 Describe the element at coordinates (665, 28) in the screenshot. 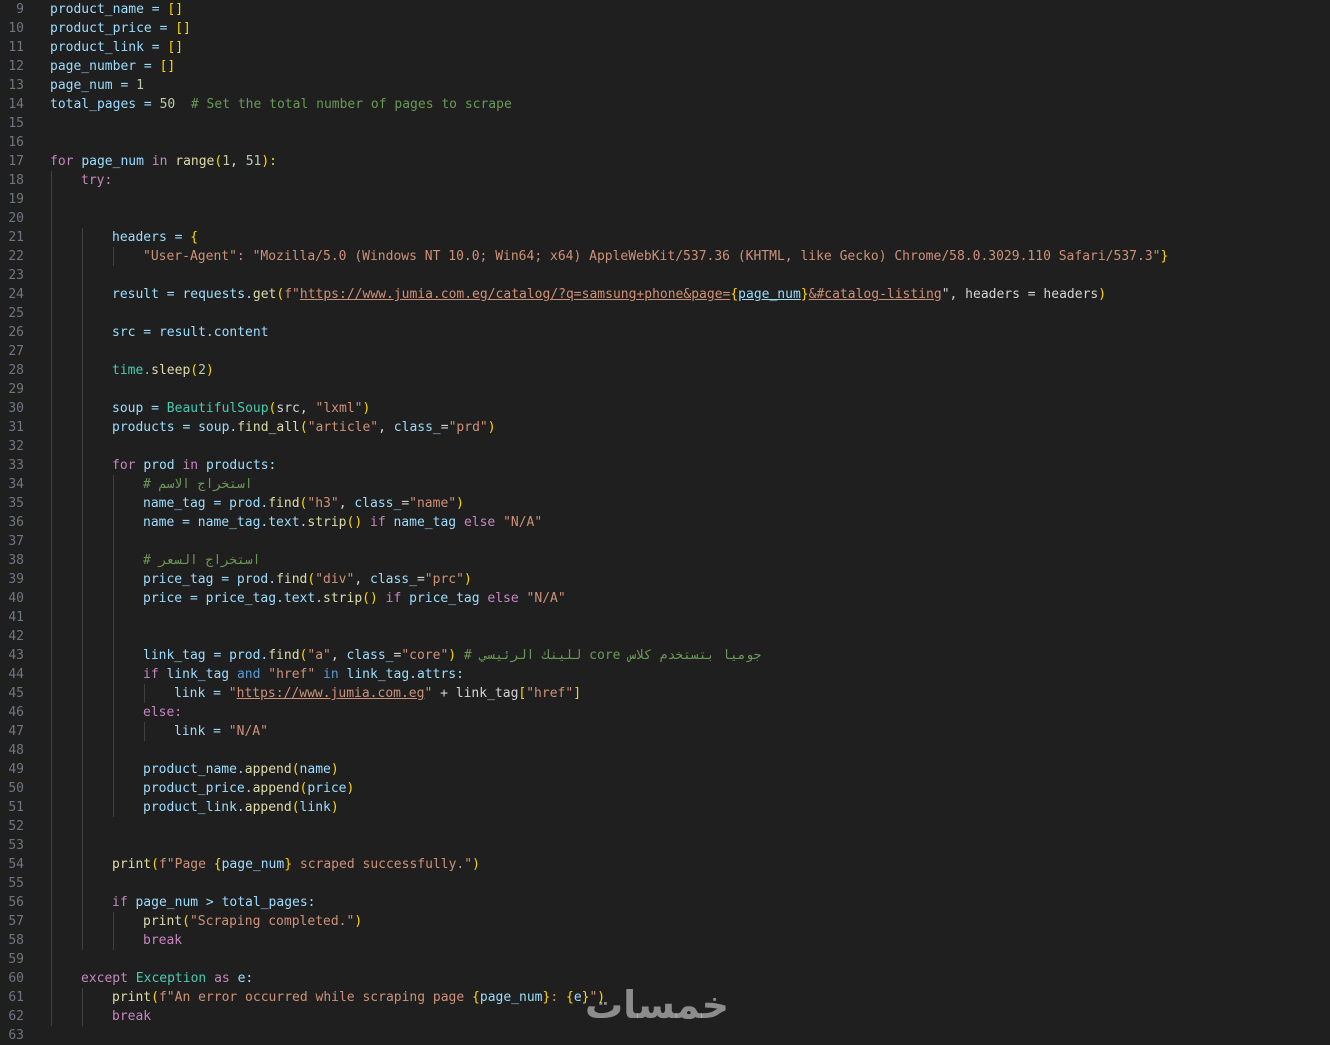

I see `code-line: 10 product_price = []` at that location.